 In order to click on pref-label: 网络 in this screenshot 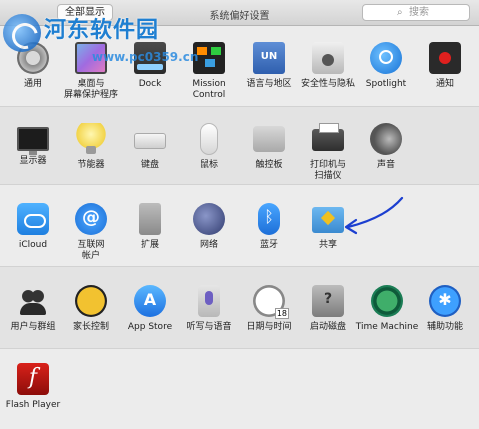, I will do `click(208, 245)`.